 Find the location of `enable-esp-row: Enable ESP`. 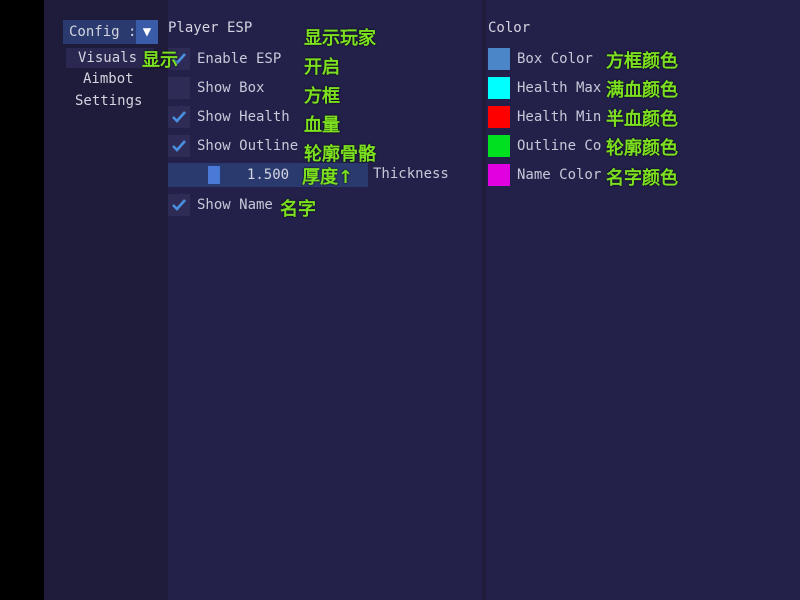

enable-esp-row: Enable ESP is located at coordinates (224, 59).